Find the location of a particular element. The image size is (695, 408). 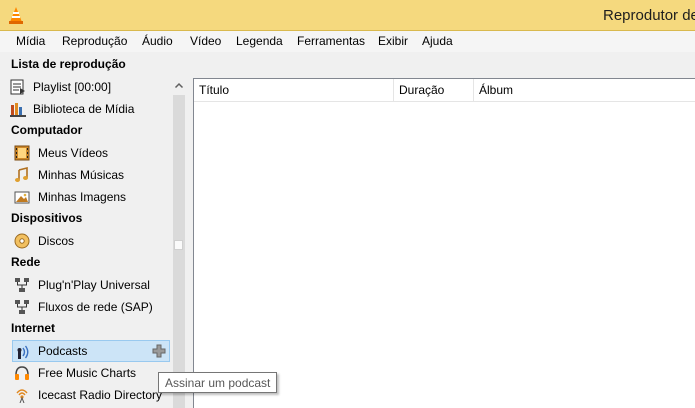

column-header-row: Título Duração Álbum is located at coordinates (444, 90).